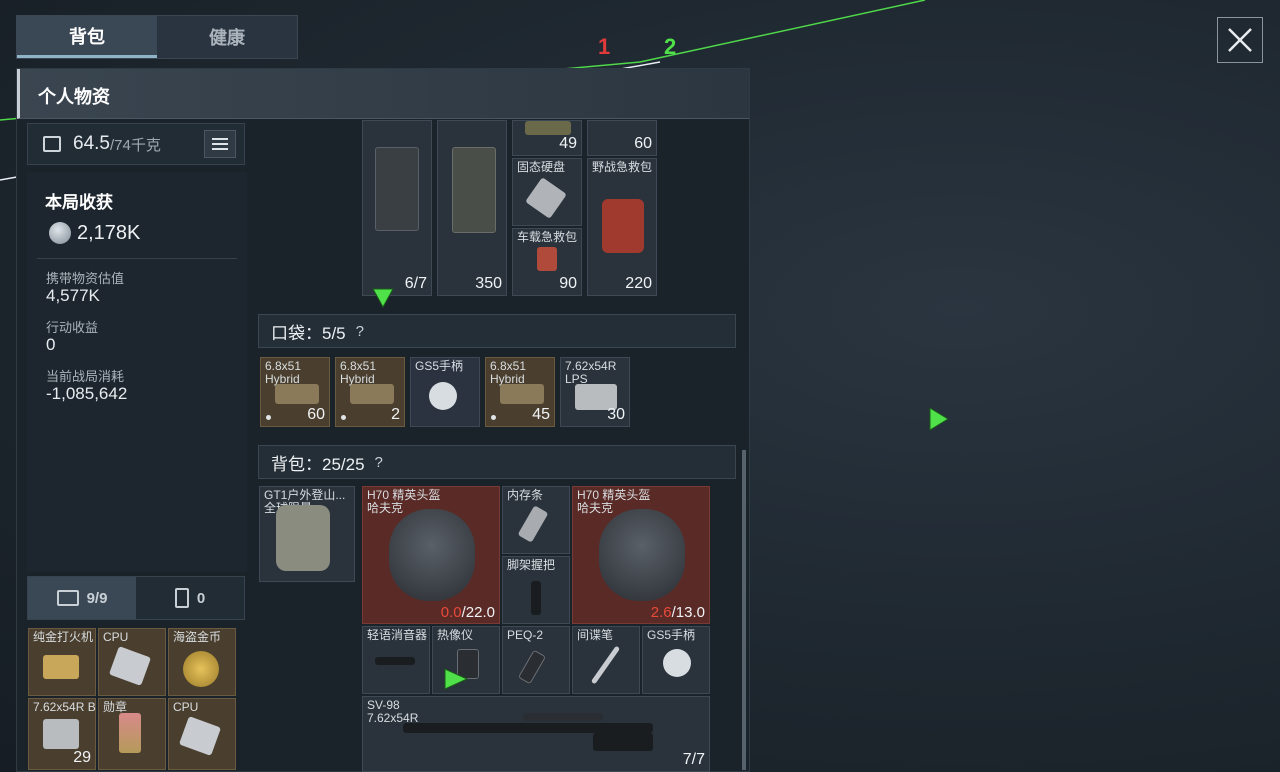 This screenshot has height=772, width=1280. What do you see at coordinates (308, 333) in the screenshot?
I see `pocket-label: 口袋：5/5` at bounding box center [308, 333].